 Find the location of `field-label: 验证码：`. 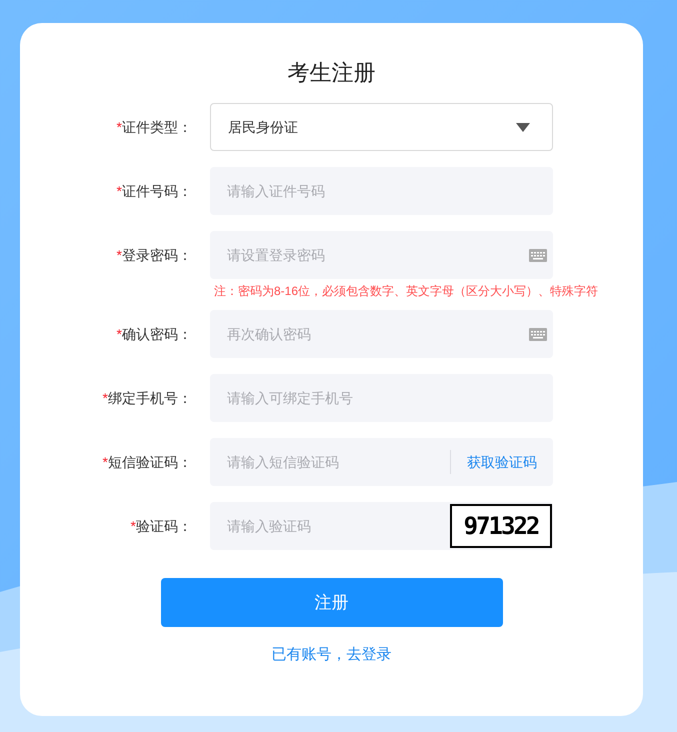

field-label: 验证码： is located at coordinates (164, 526).